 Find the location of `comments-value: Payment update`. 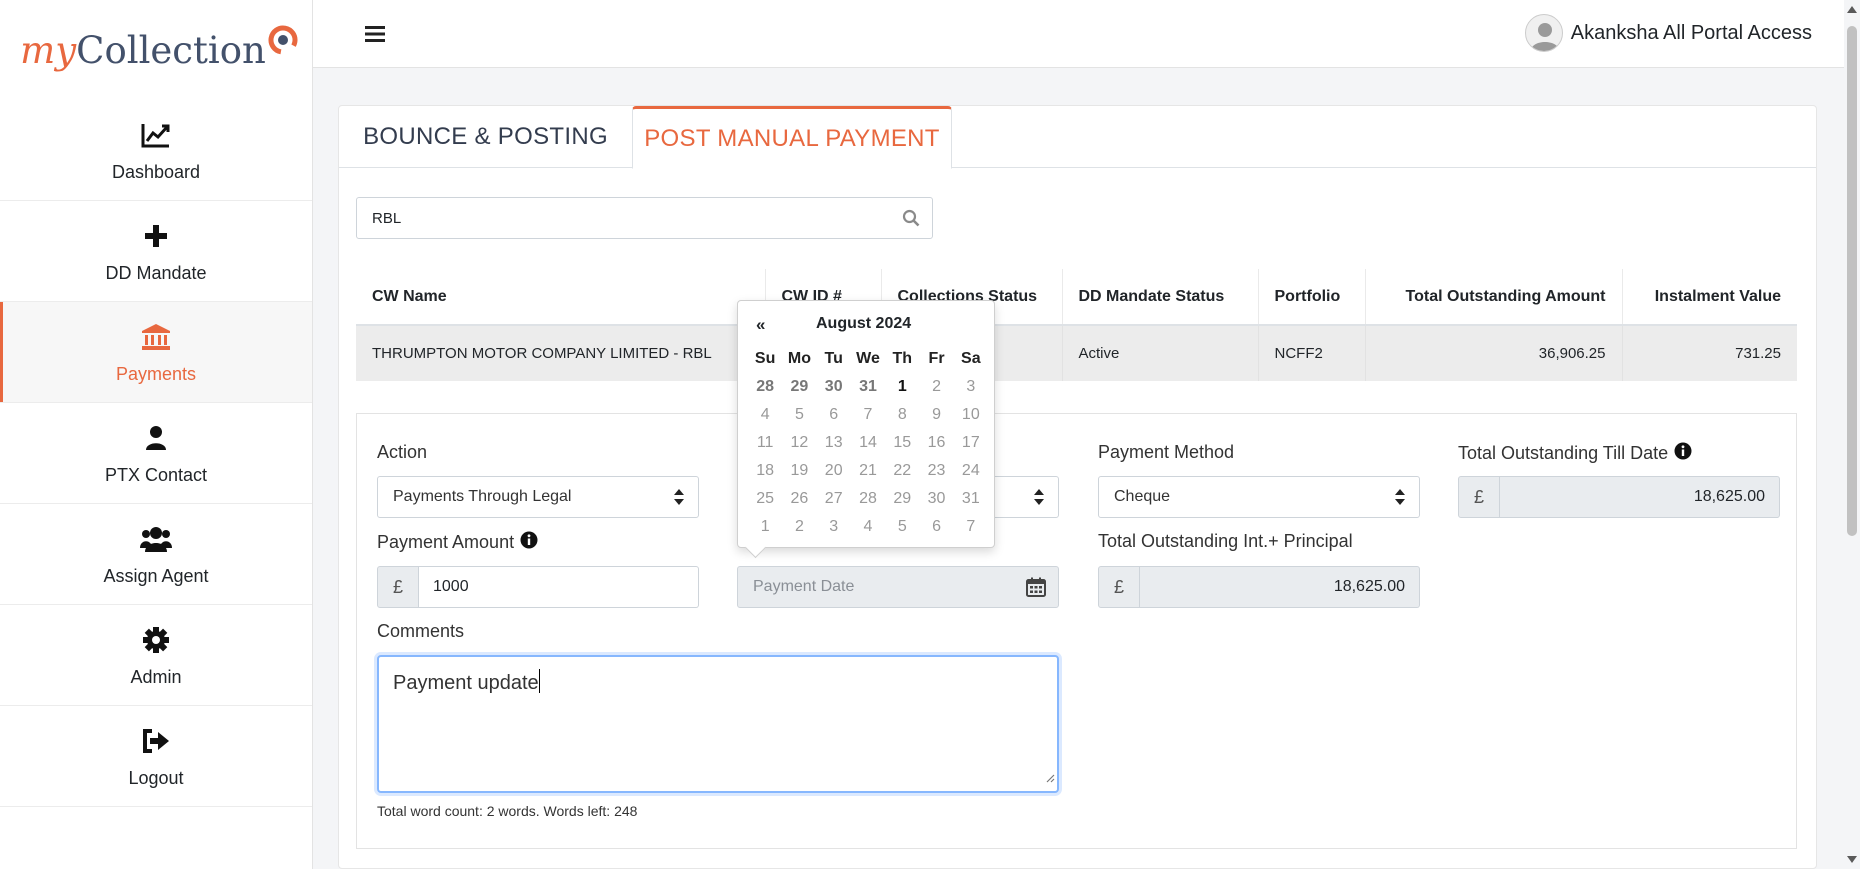

comments-value: Payment update is located at coordinates (466, 683).